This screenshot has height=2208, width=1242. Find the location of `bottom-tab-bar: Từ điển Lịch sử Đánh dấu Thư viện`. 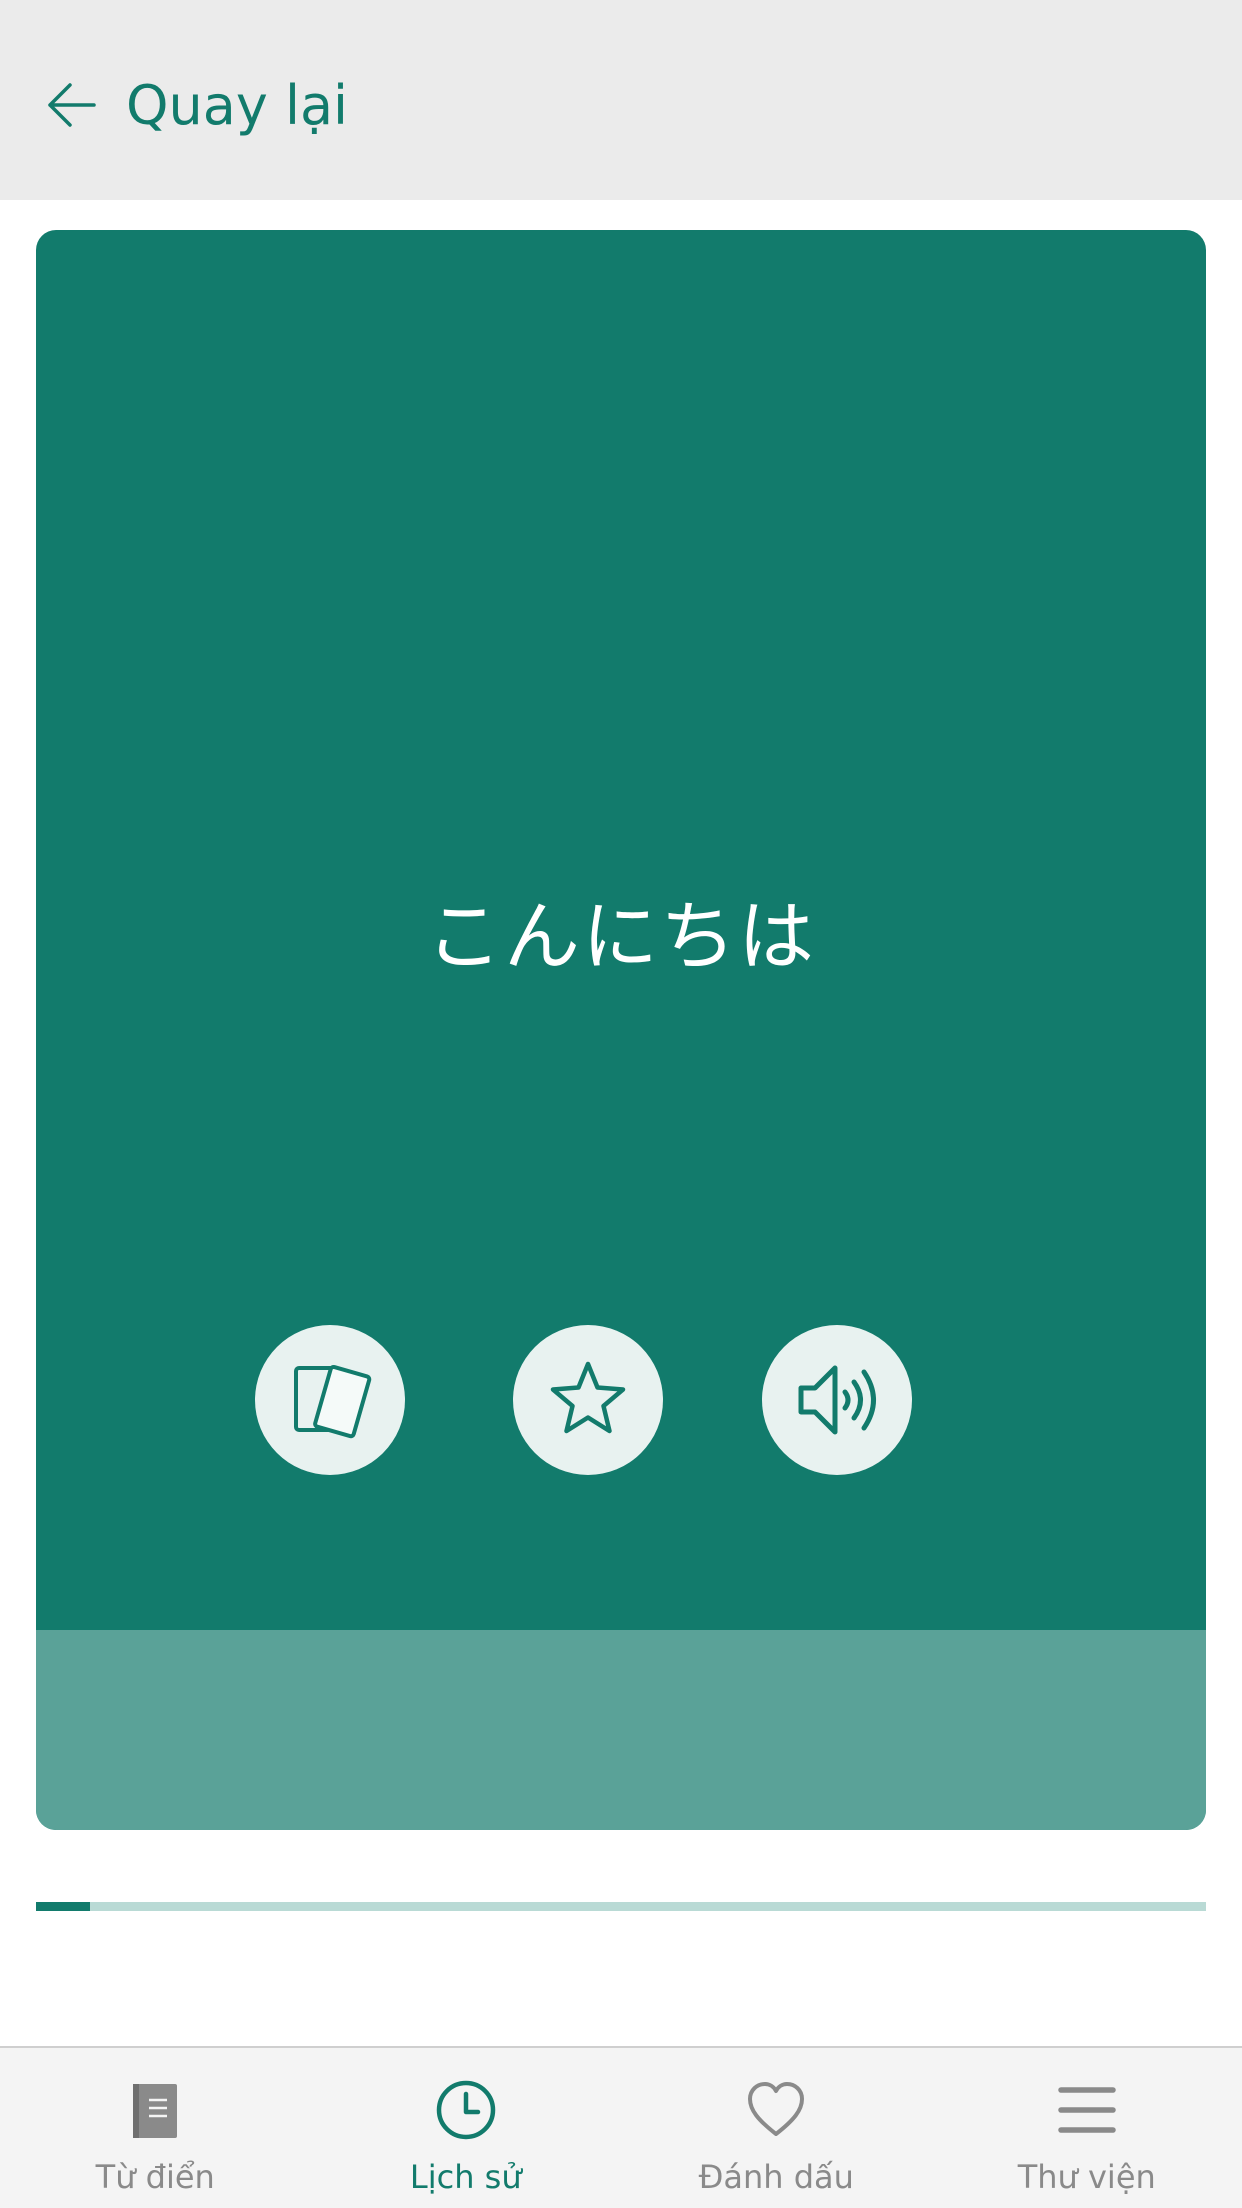

bottom-tab-bar: Từ điển Lịch sử Đánh dấu Thư viện is located at coordinates (621, 2127).